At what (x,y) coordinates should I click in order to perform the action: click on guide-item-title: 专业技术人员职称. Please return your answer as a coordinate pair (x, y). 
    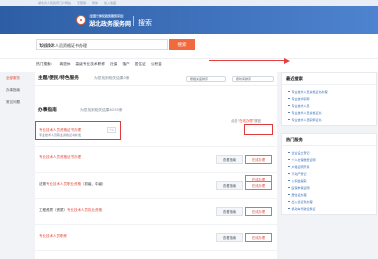
    Looking at the image, I should click on (53, 236).